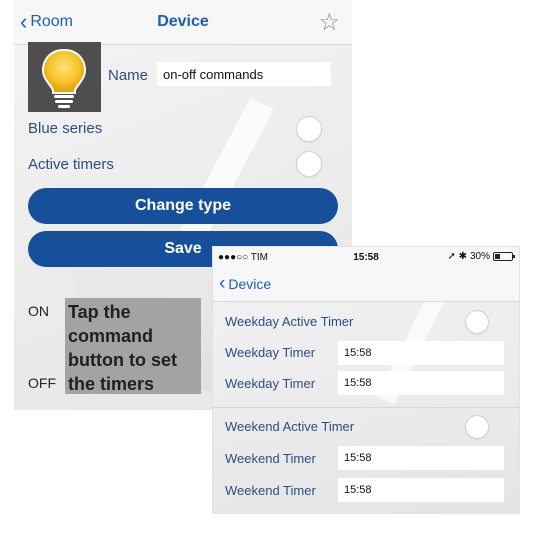 Image resolution: width=538 pixels, height=550 pixels. Describe the element at coordinates (222, 283) in the screenshot. I see `chevron-left-icon: ‹` at that location.